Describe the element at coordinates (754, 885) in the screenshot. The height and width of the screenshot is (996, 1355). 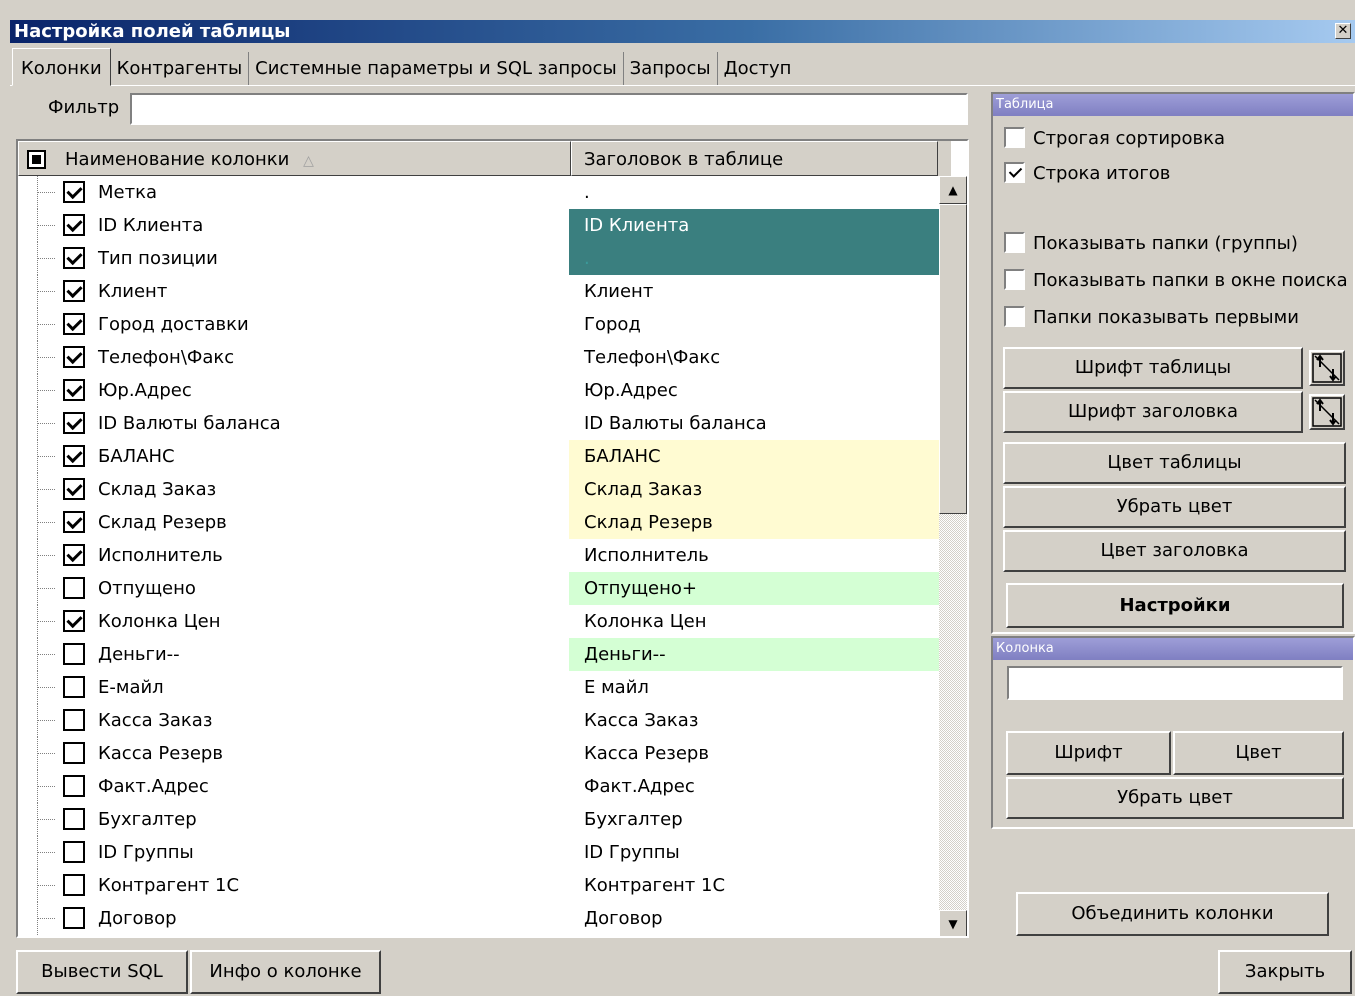
I see `row-column-title: Контрагент 1С` at that location.